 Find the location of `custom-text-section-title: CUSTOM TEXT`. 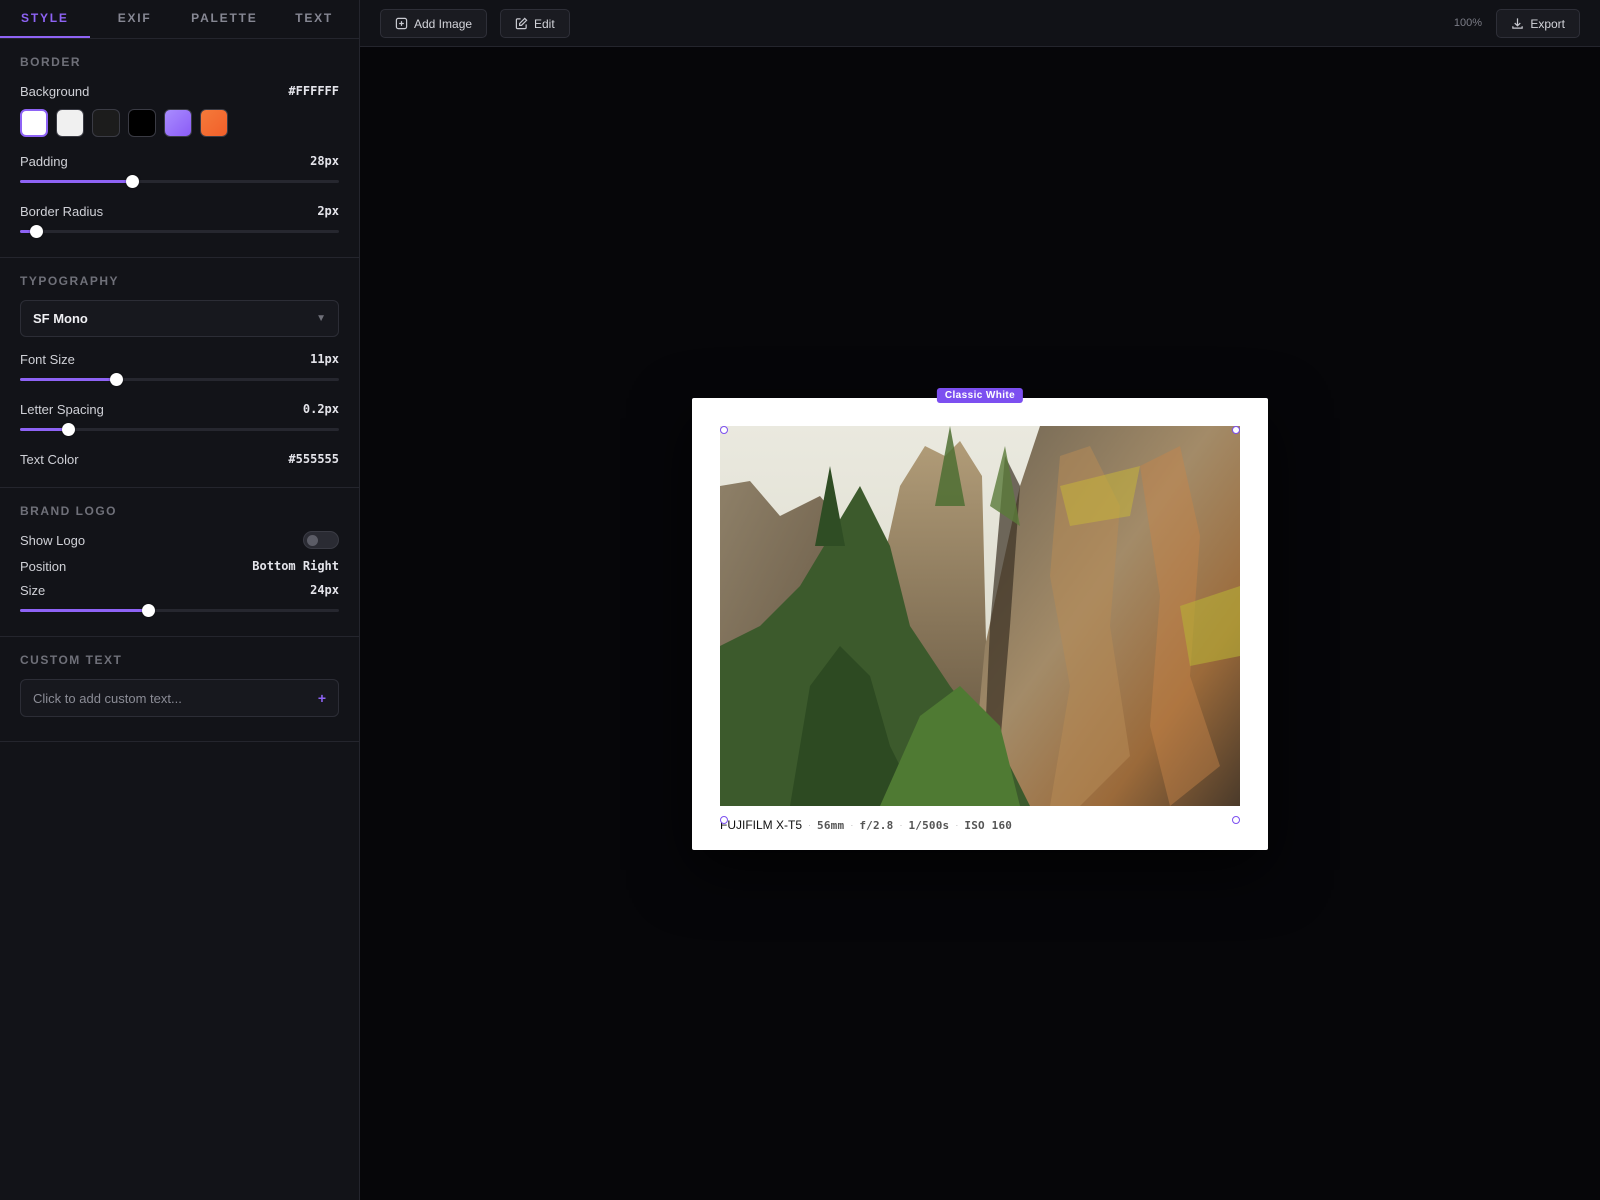

custom-text-section-title: CUSTOM TEXT is located at coordinates (71, 660).